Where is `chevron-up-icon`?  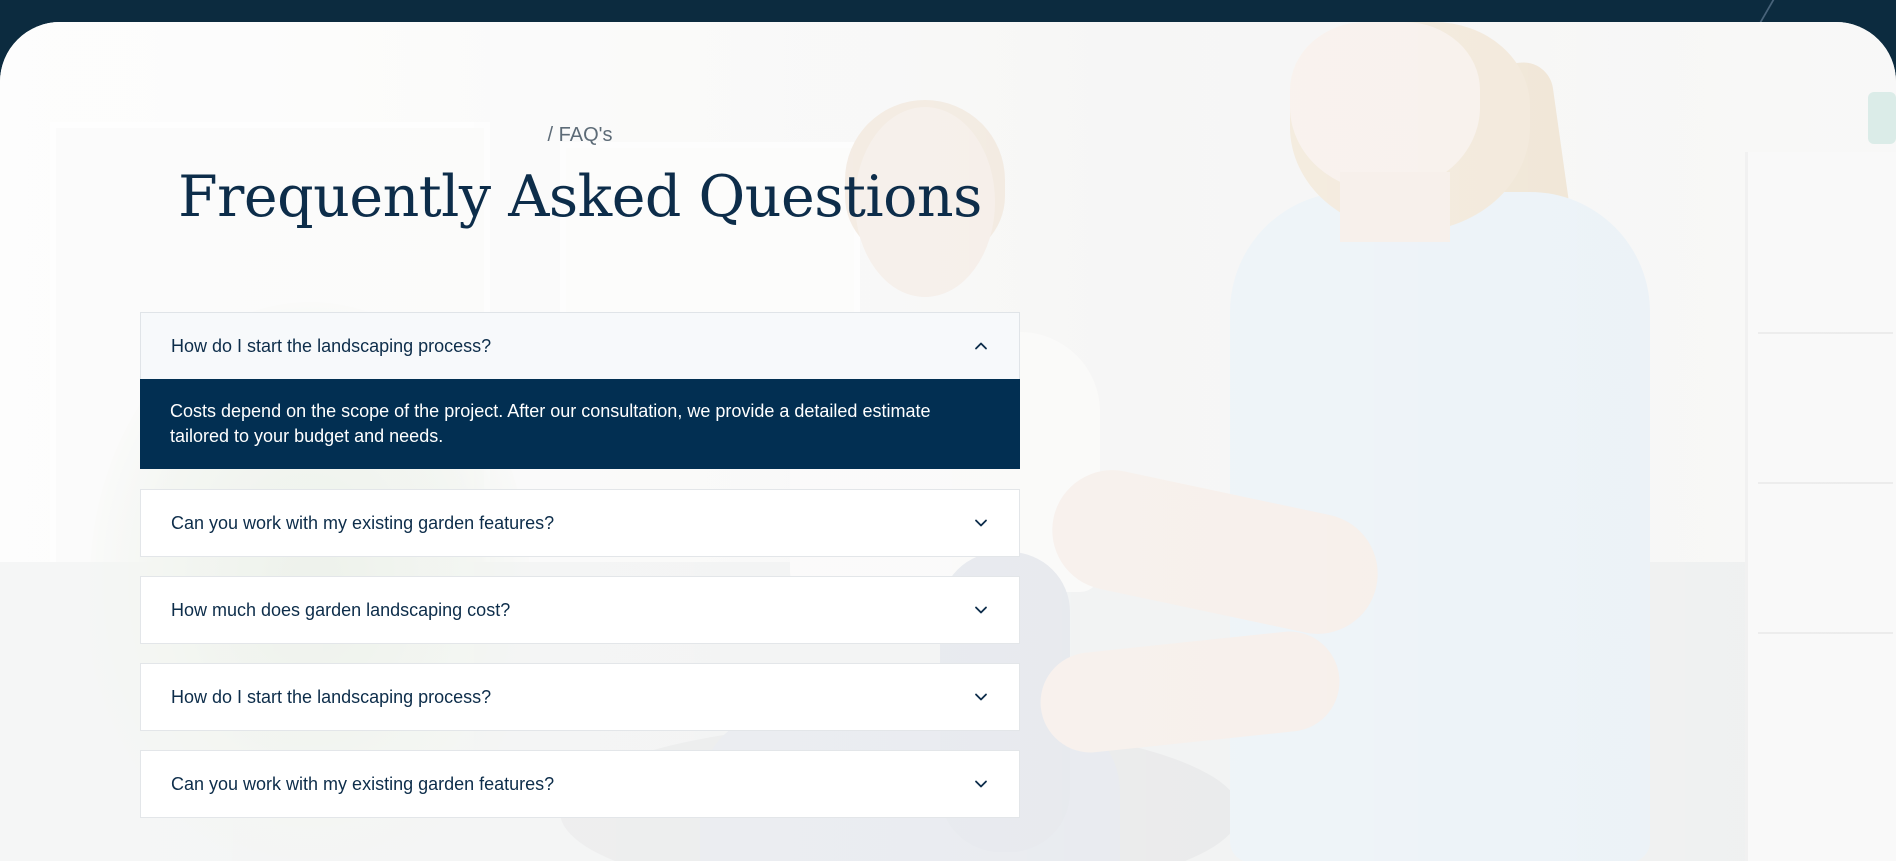
chevron-up-icon is located at coordinates (981, 346).